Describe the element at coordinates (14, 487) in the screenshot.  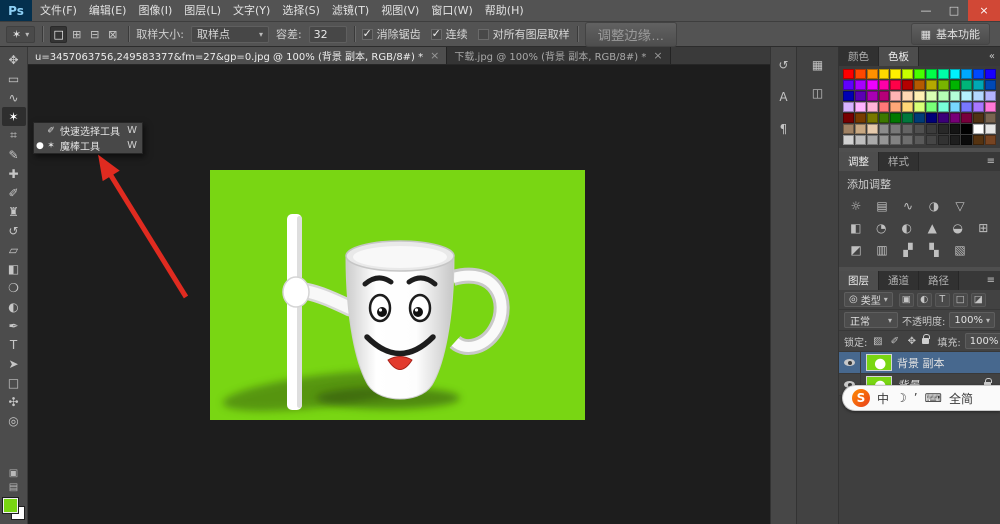
I see `screen-mode-icon: ▤` at that location.